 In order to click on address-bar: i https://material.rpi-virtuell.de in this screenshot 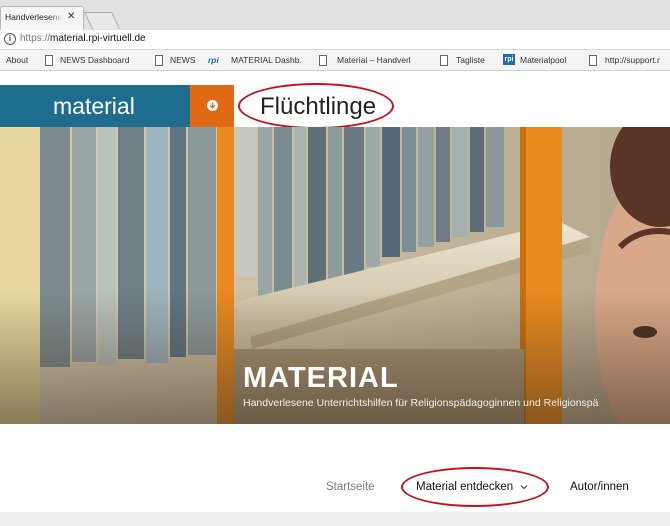, I will do `click(335, 40)`.